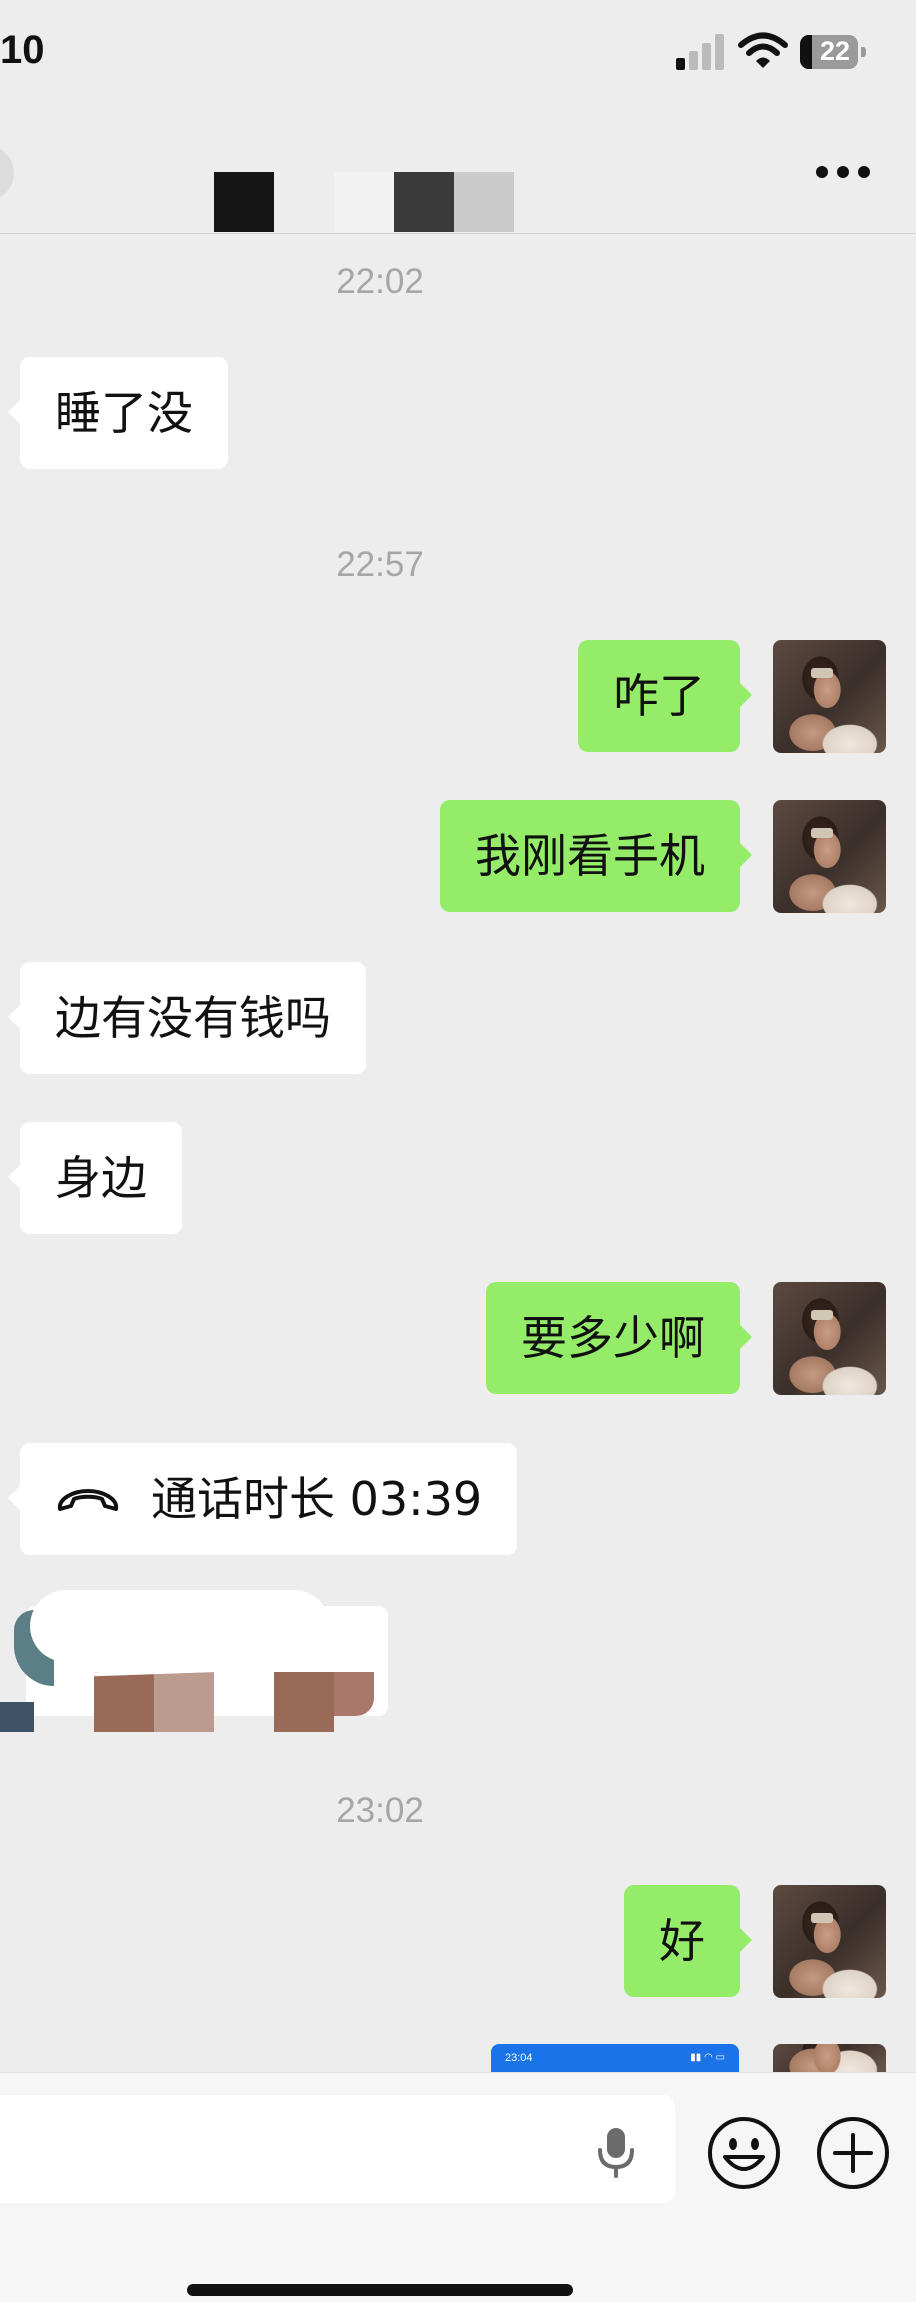 The height and width of the screenshot is (2302, 916). What do you see at coordinates (853, 2155) in the screenshot?
I see `plus-icon` at bounding box center [853, 2155].